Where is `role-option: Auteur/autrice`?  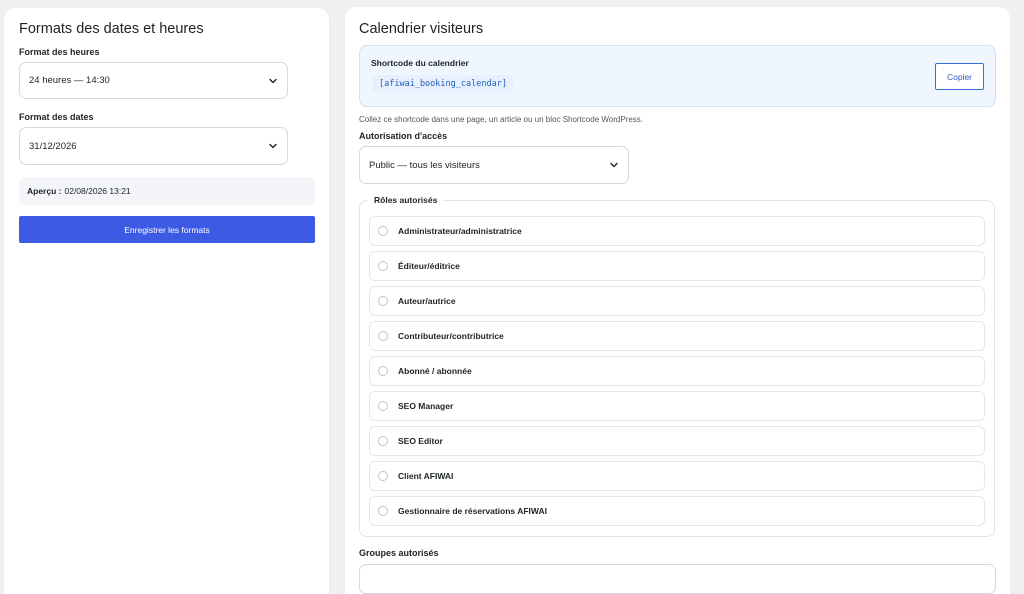
role-option: Auteur/autrice is located at coordinates (677, 301).